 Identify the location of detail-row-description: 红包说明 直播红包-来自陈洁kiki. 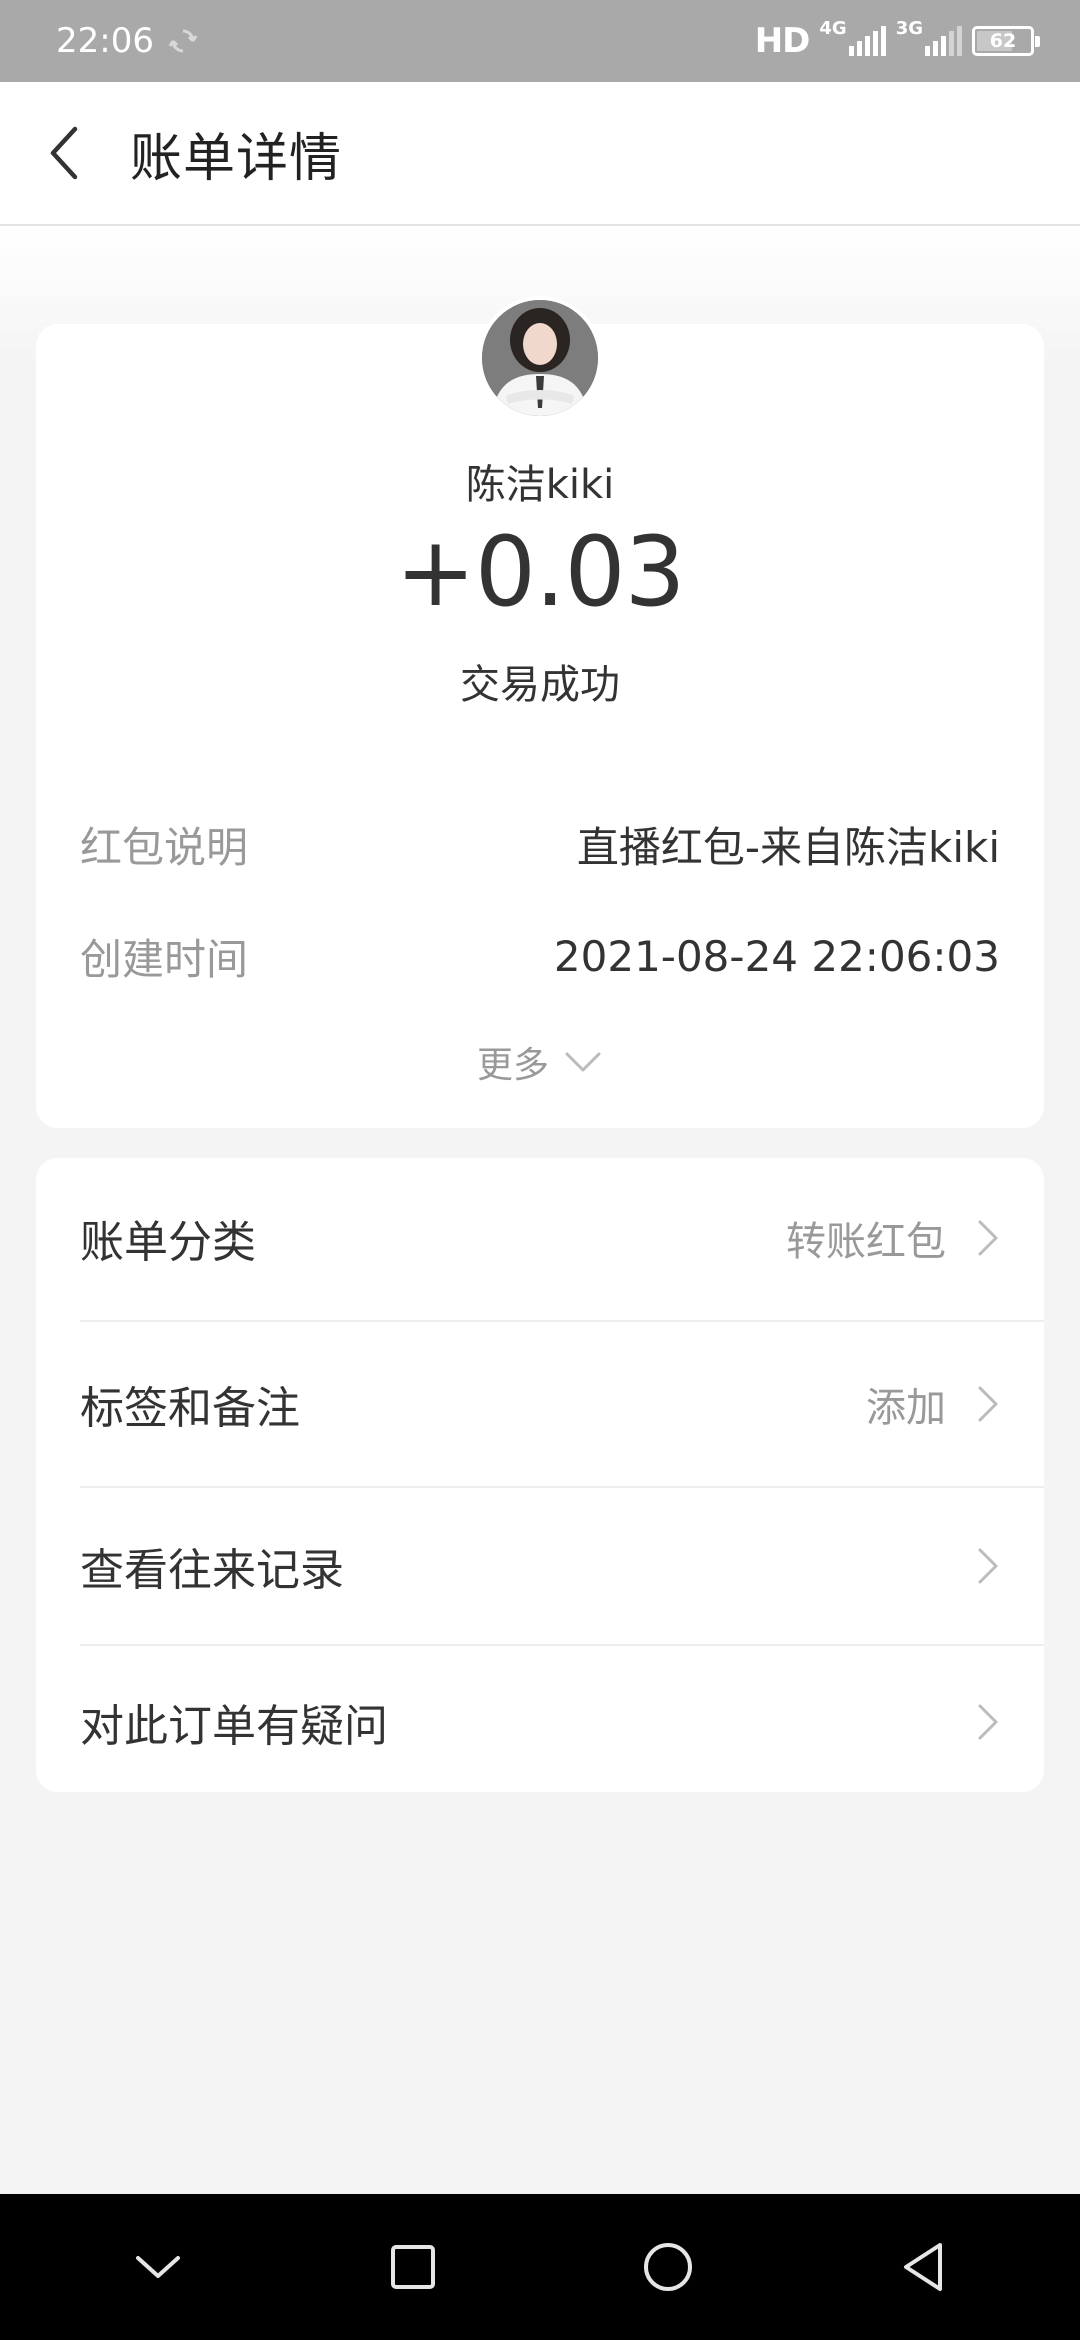
(540, 844).